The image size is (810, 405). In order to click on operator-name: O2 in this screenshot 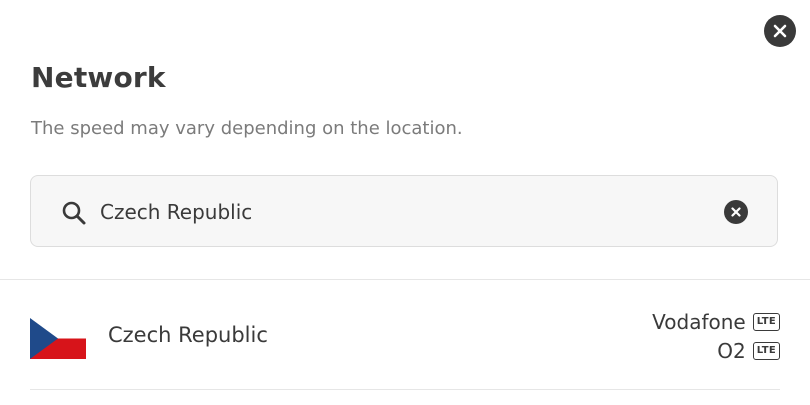, I will do `click(731, 350)`.